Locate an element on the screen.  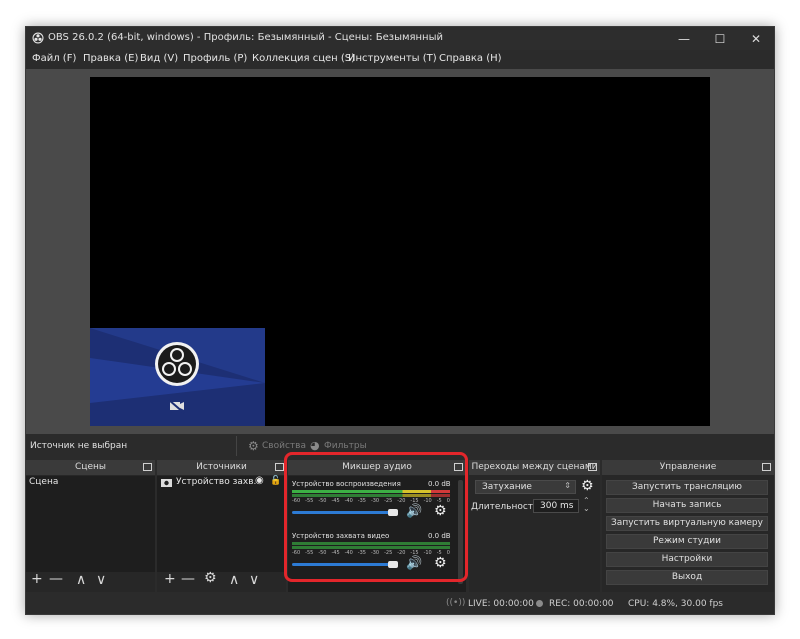
menu-view: Вид (V) is located at coordinates (159, 58).